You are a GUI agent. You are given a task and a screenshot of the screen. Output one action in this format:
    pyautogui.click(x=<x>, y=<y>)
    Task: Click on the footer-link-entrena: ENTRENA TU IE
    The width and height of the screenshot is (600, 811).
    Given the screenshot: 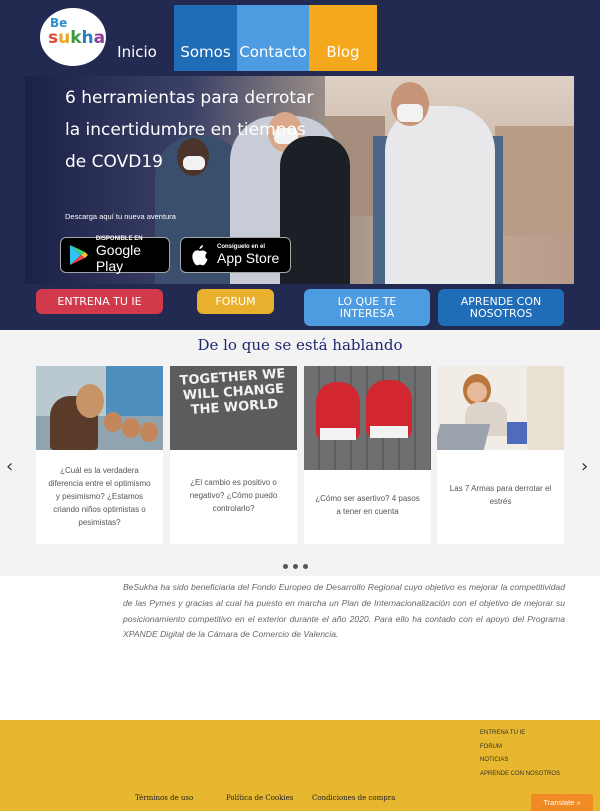 What is the action you would take?
    pyautogui.click(x=520, y=734)
    